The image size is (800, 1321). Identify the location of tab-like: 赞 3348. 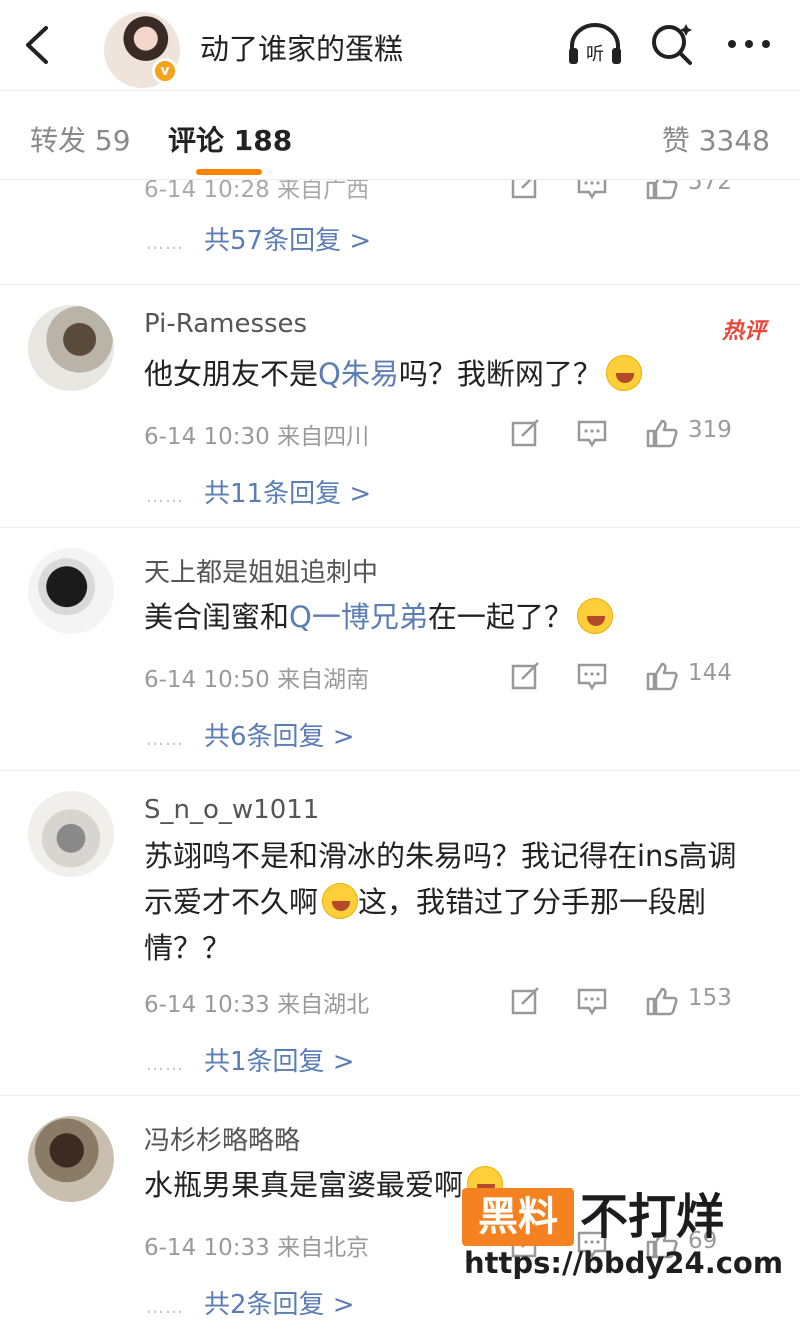
(716, 139).